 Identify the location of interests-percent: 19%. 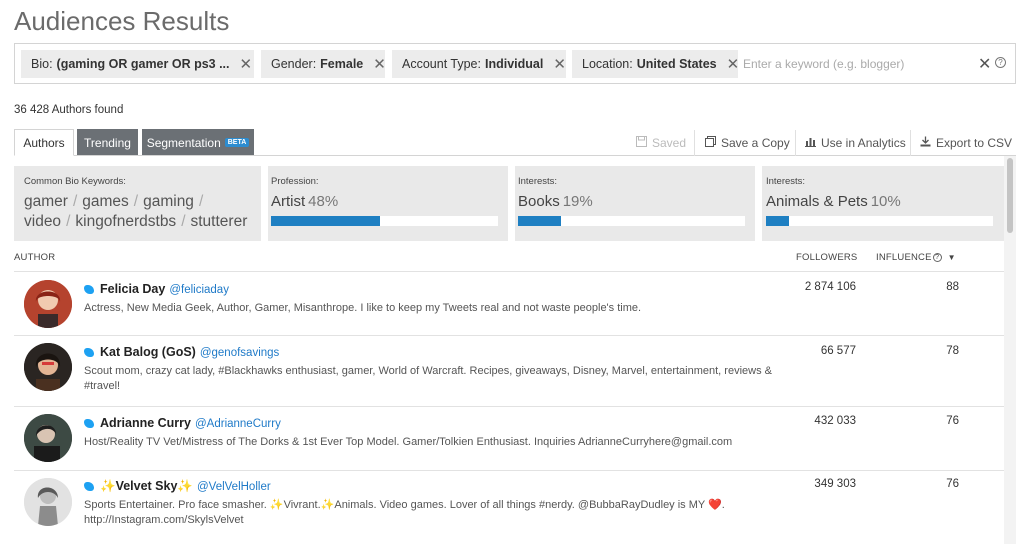
(577, 201).